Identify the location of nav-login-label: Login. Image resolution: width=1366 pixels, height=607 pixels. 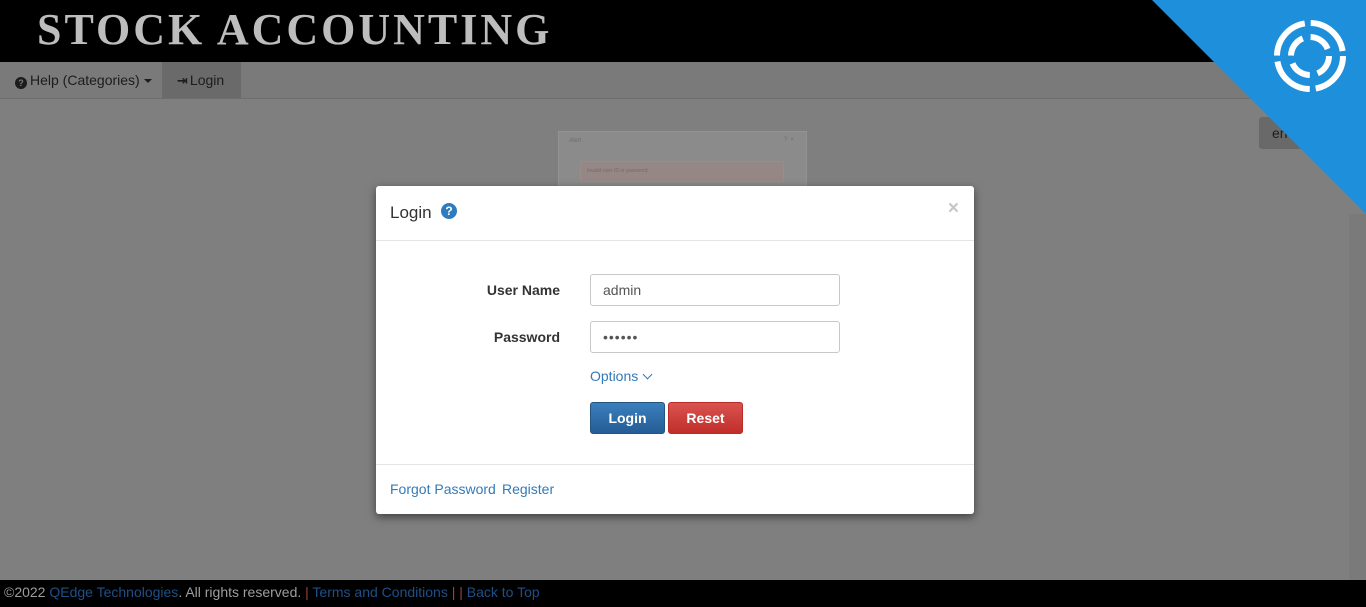
(207, 80).